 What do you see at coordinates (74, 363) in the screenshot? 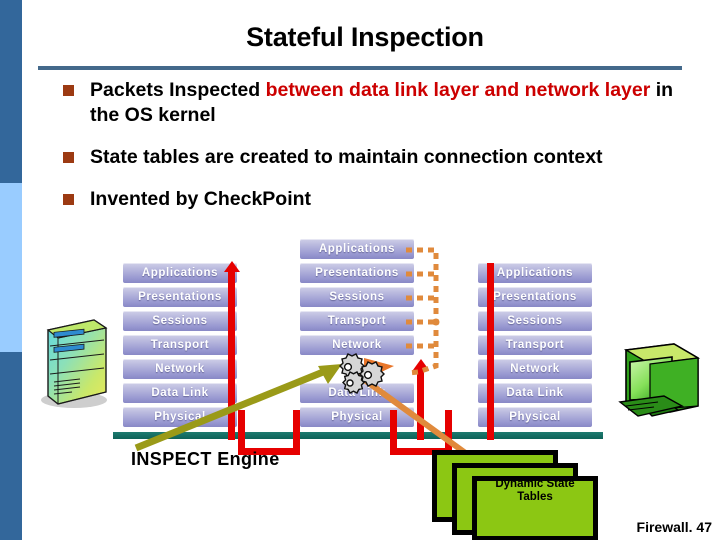
I see `server-tower-icon` at bounding box center [74, 363].